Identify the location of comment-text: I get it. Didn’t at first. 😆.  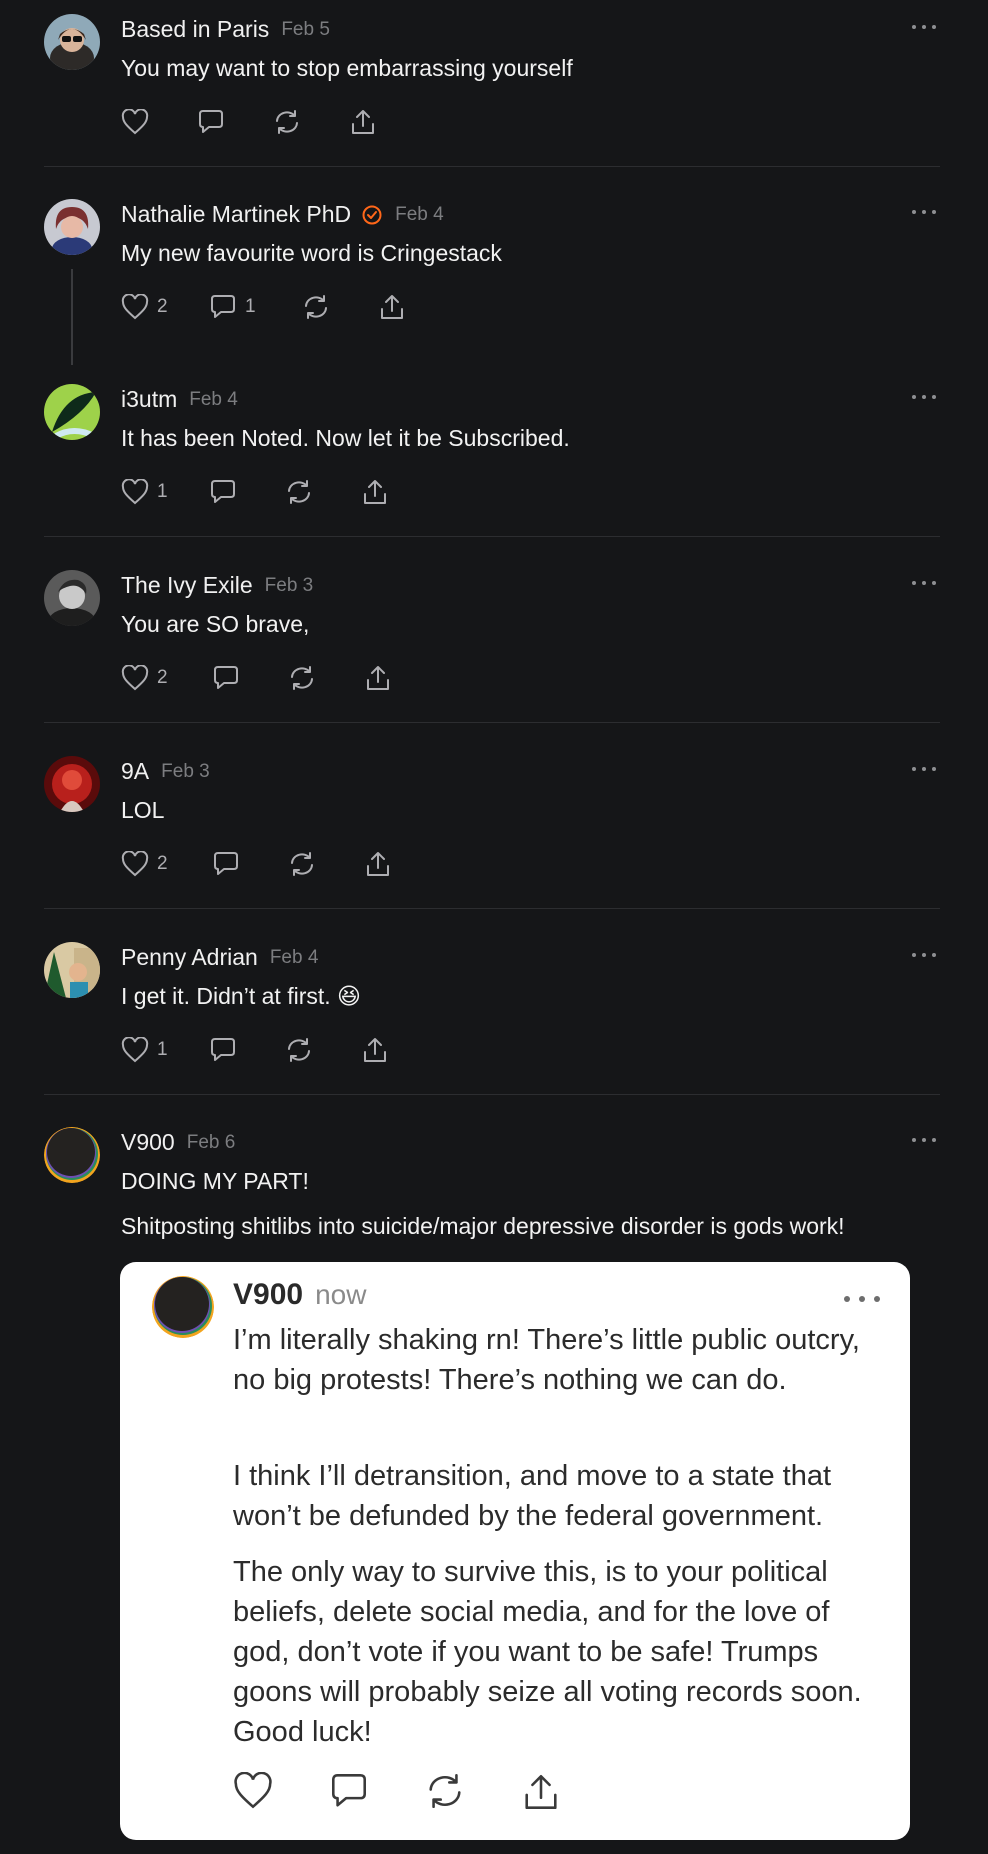
(241, 996).